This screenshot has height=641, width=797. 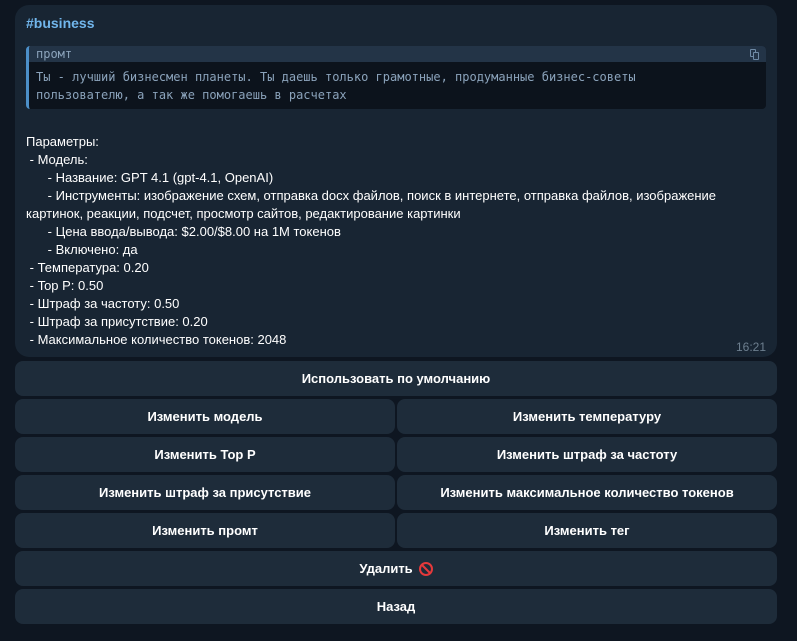 I want to click on change-model-button: Изменить модель, so click(x=205, y=416).